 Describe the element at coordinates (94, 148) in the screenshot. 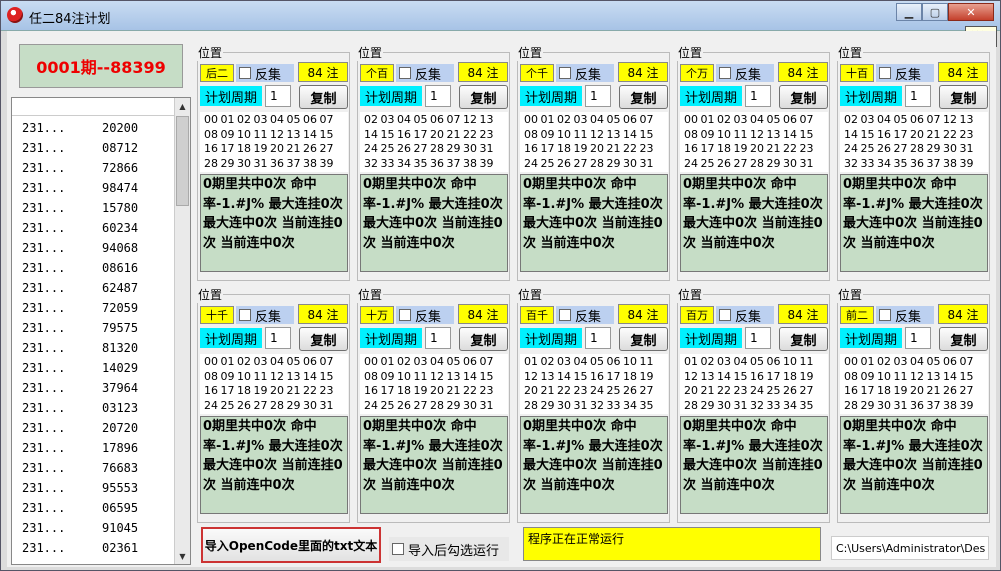

I see `list-item: 231... 08712` at that location.